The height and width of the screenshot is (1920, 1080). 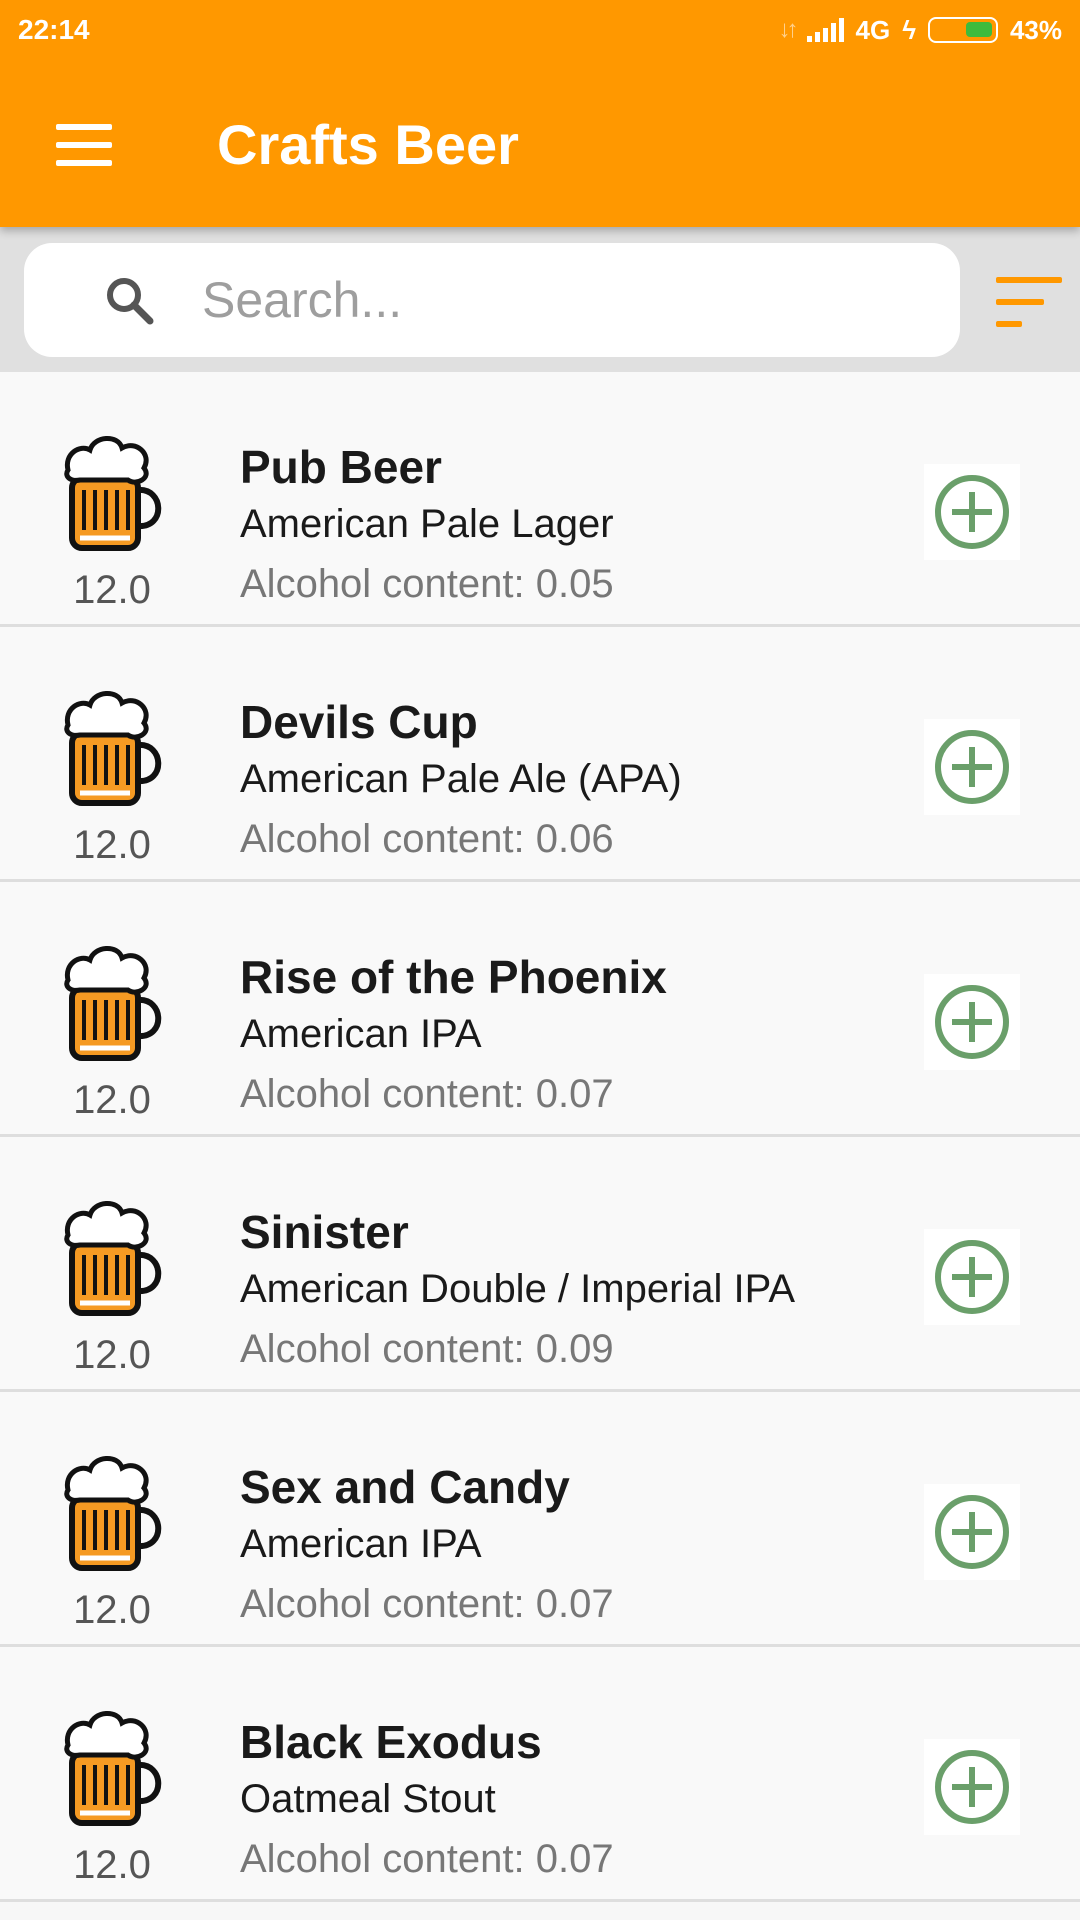 What do you see at coordinates (788, 29) in the screenshot?
I see `data-activity-icon: ↓↑` at bounding box center [788, 29].